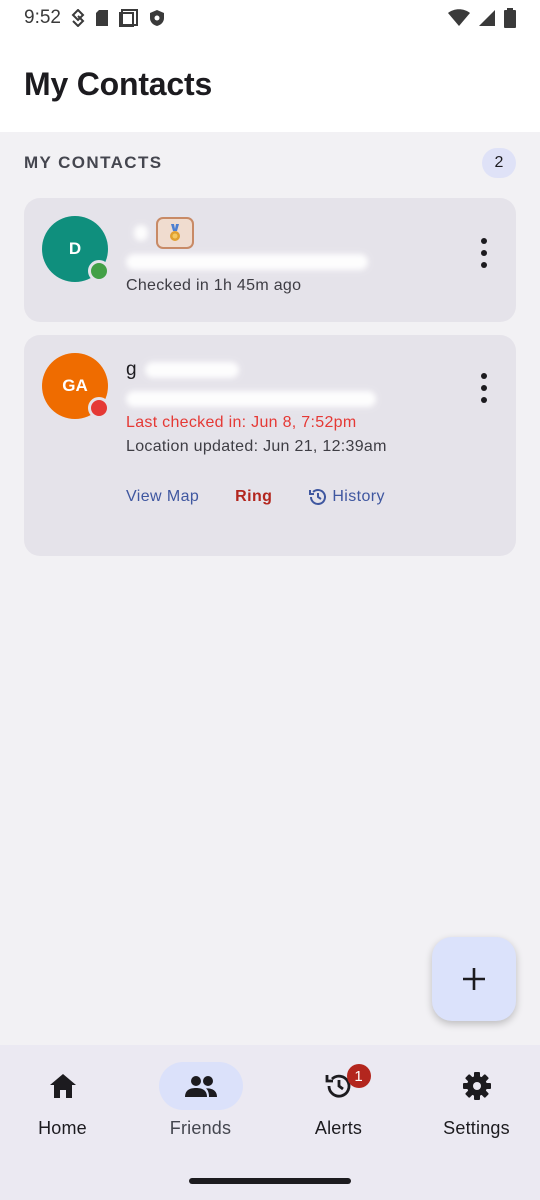  Describe the element at coordinates (270, 84) in the screenshot. I see `app-header: My Contacts` at that location.